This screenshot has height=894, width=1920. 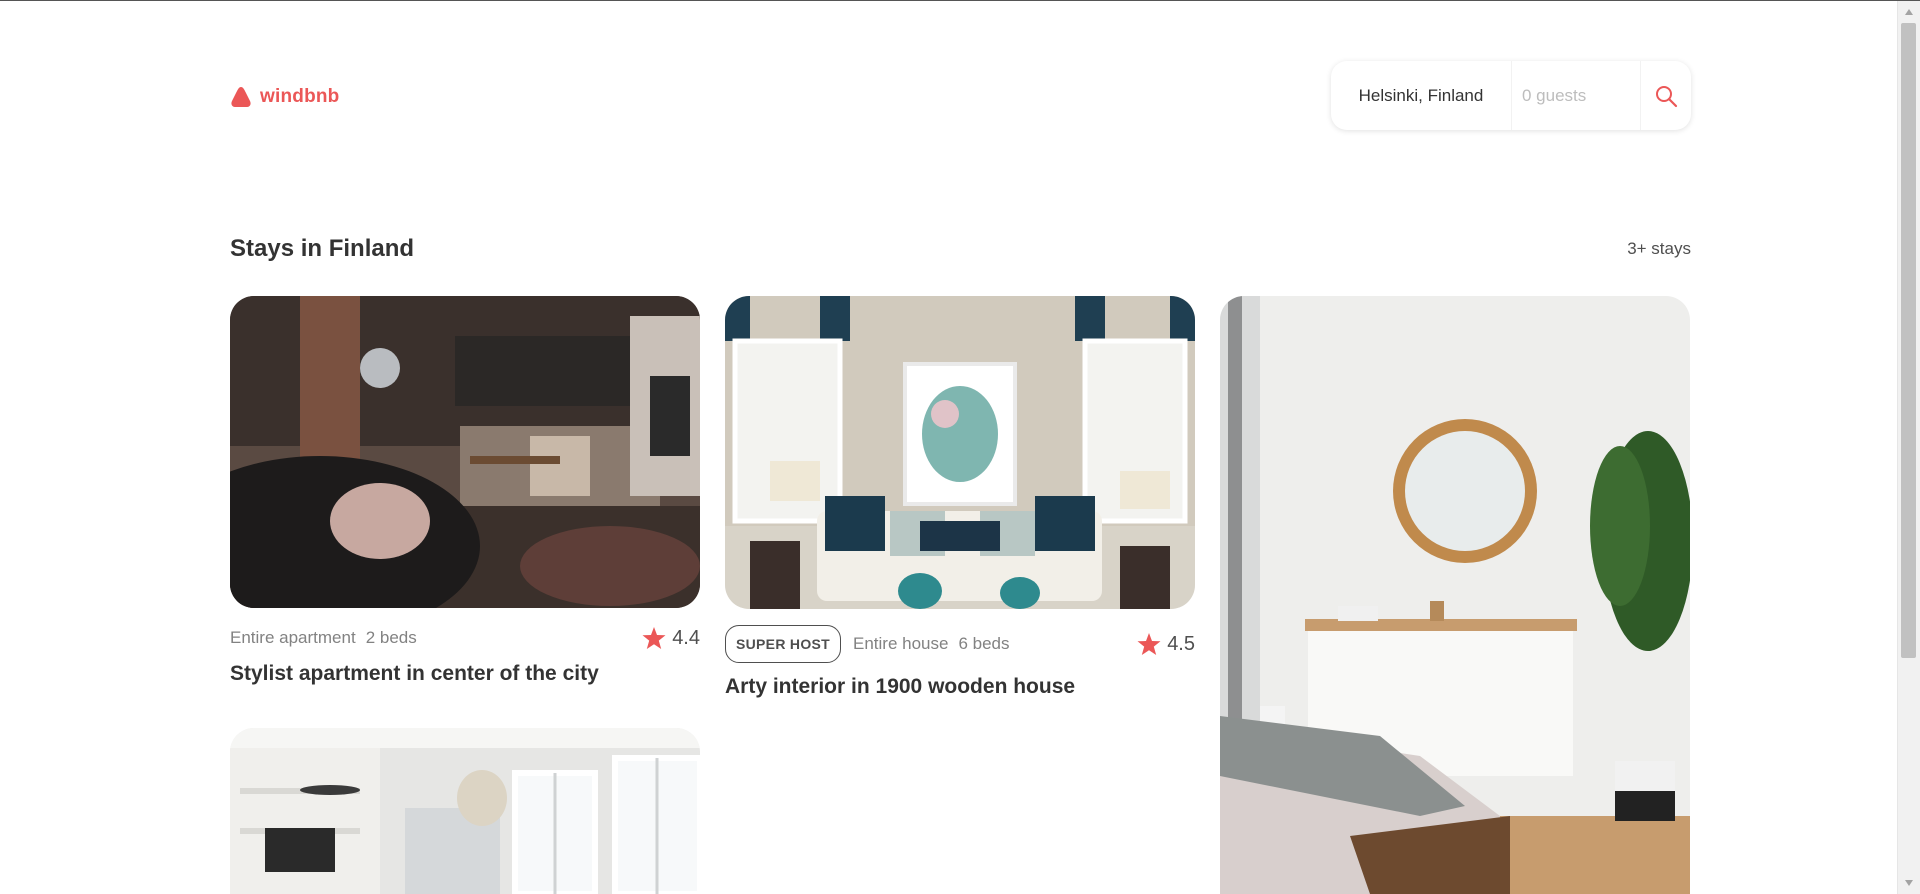 I want to click on stay-rating: 4.4, so click(x=671, y=638).